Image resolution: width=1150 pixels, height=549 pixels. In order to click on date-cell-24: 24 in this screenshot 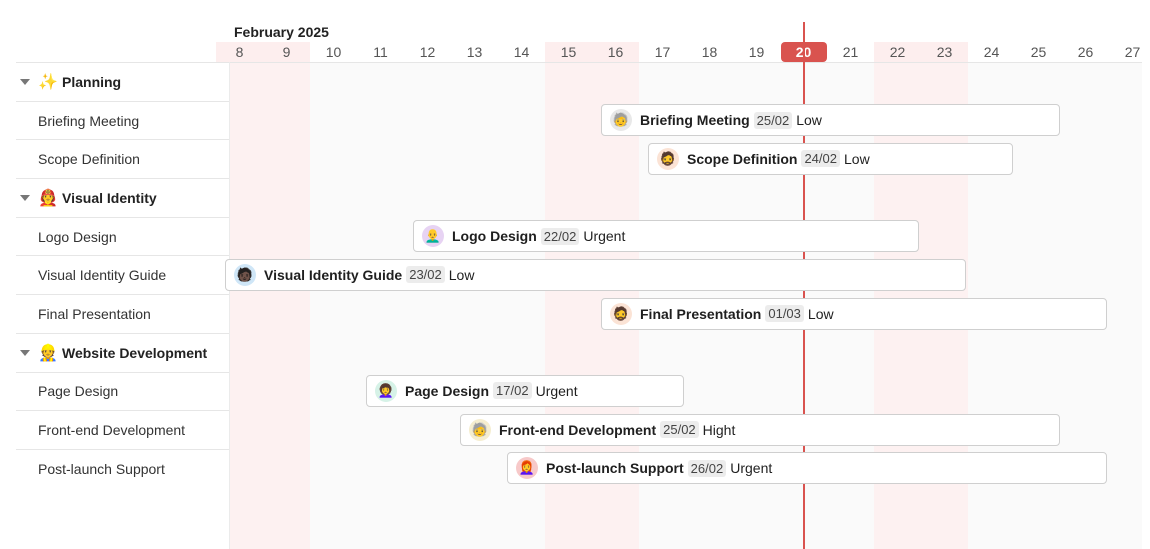, I will do `click(991, 52)`.